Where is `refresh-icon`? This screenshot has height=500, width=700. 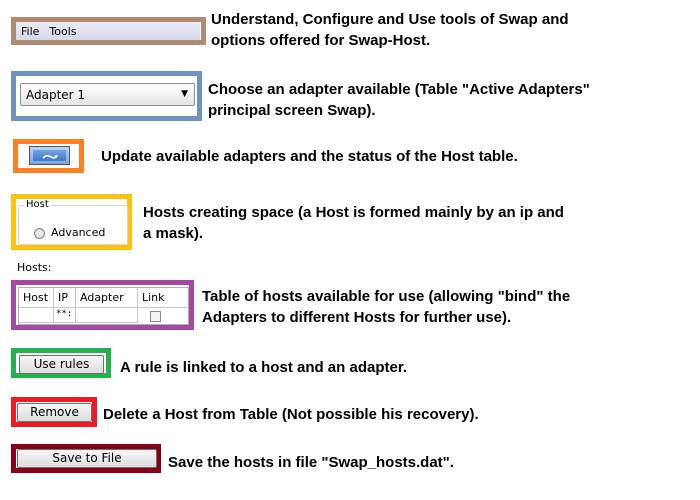 refresh-icon is located at coordinates (49, 155).